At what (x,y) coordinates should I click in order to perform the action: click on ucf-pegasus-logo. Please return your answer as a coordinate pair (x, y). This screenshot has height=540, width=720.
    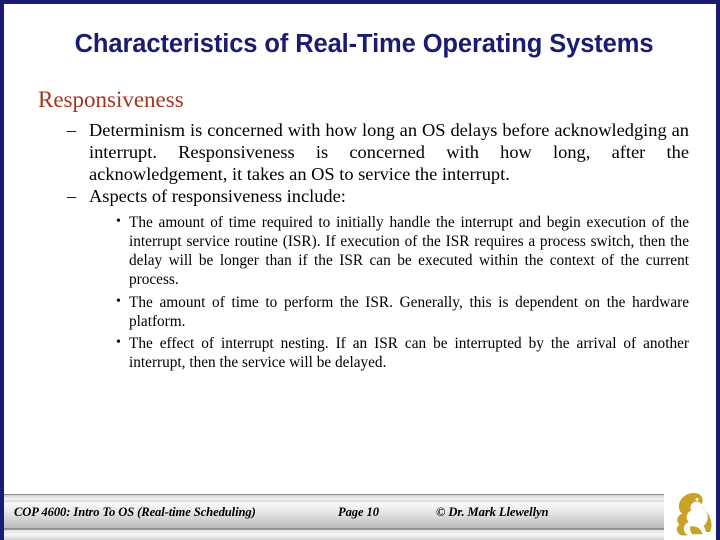
    Looking at the image, I should click on (690, 513).